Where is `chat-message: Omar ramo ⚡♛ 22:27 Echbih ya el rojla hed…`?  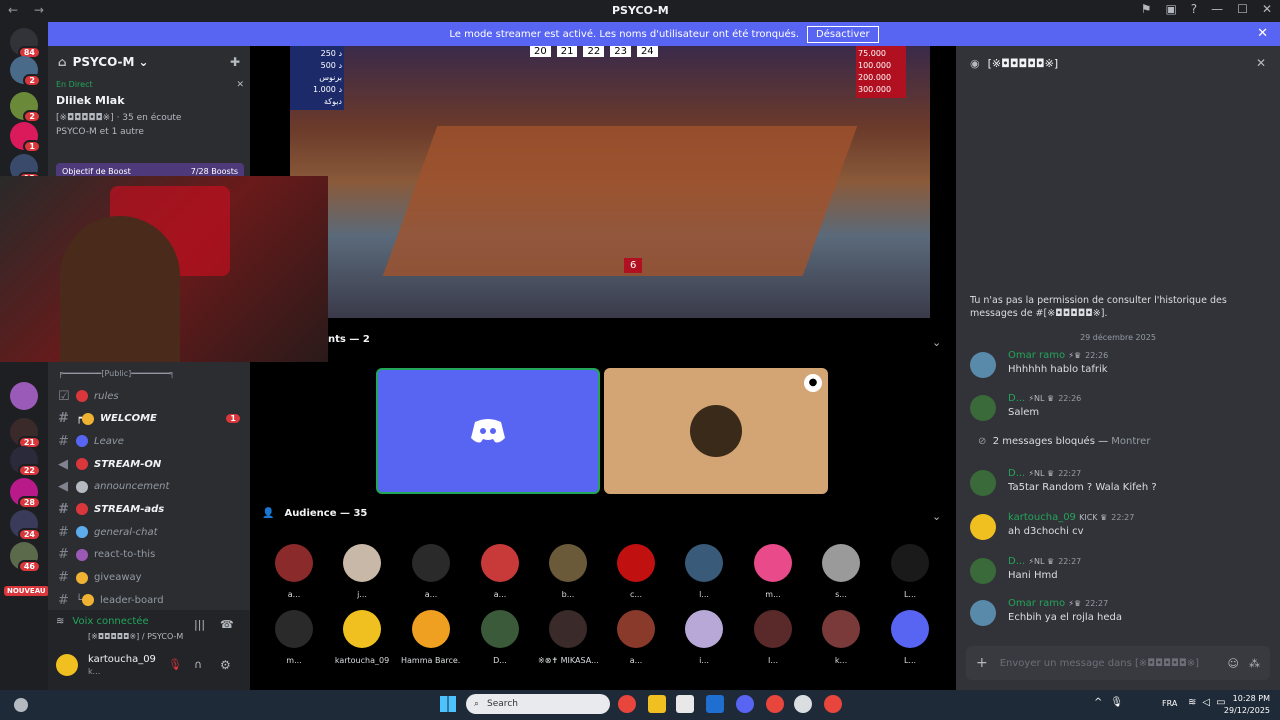
chat-message: Omar ramo ⚡♛ 22:27 Echbih ya el rojla hed… is located at coordinates (1120, 618).